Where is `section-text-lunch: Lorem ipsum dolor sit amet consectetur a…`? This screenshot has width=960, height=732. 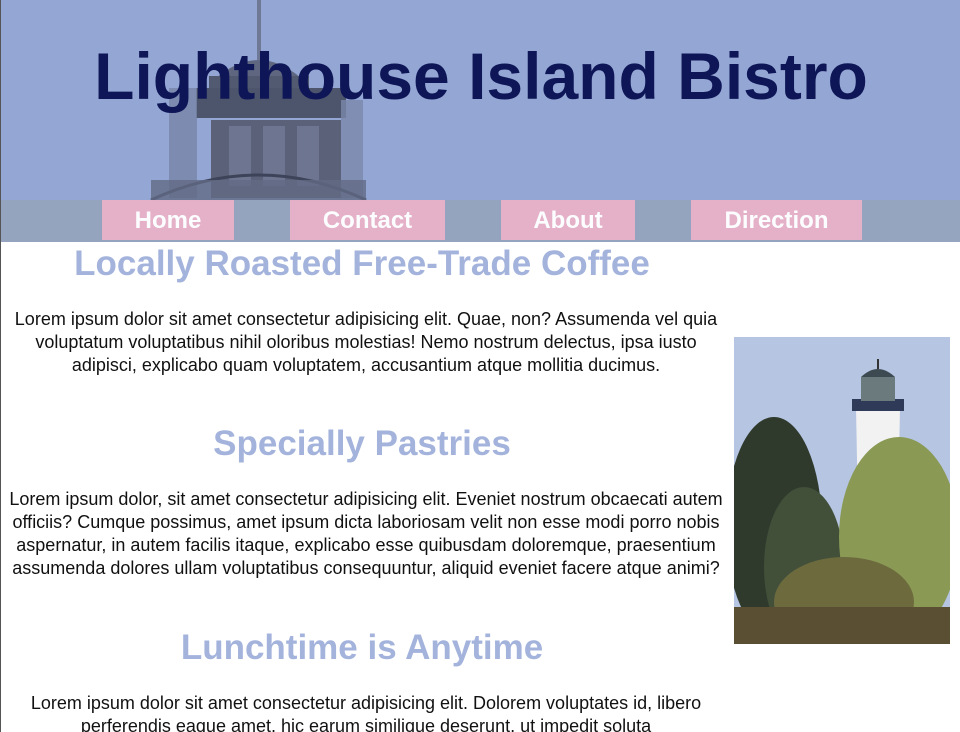 section-text-lunch: Lorem ipsum dolor sit amet consectetur a… is located at coordinates (366, 712).